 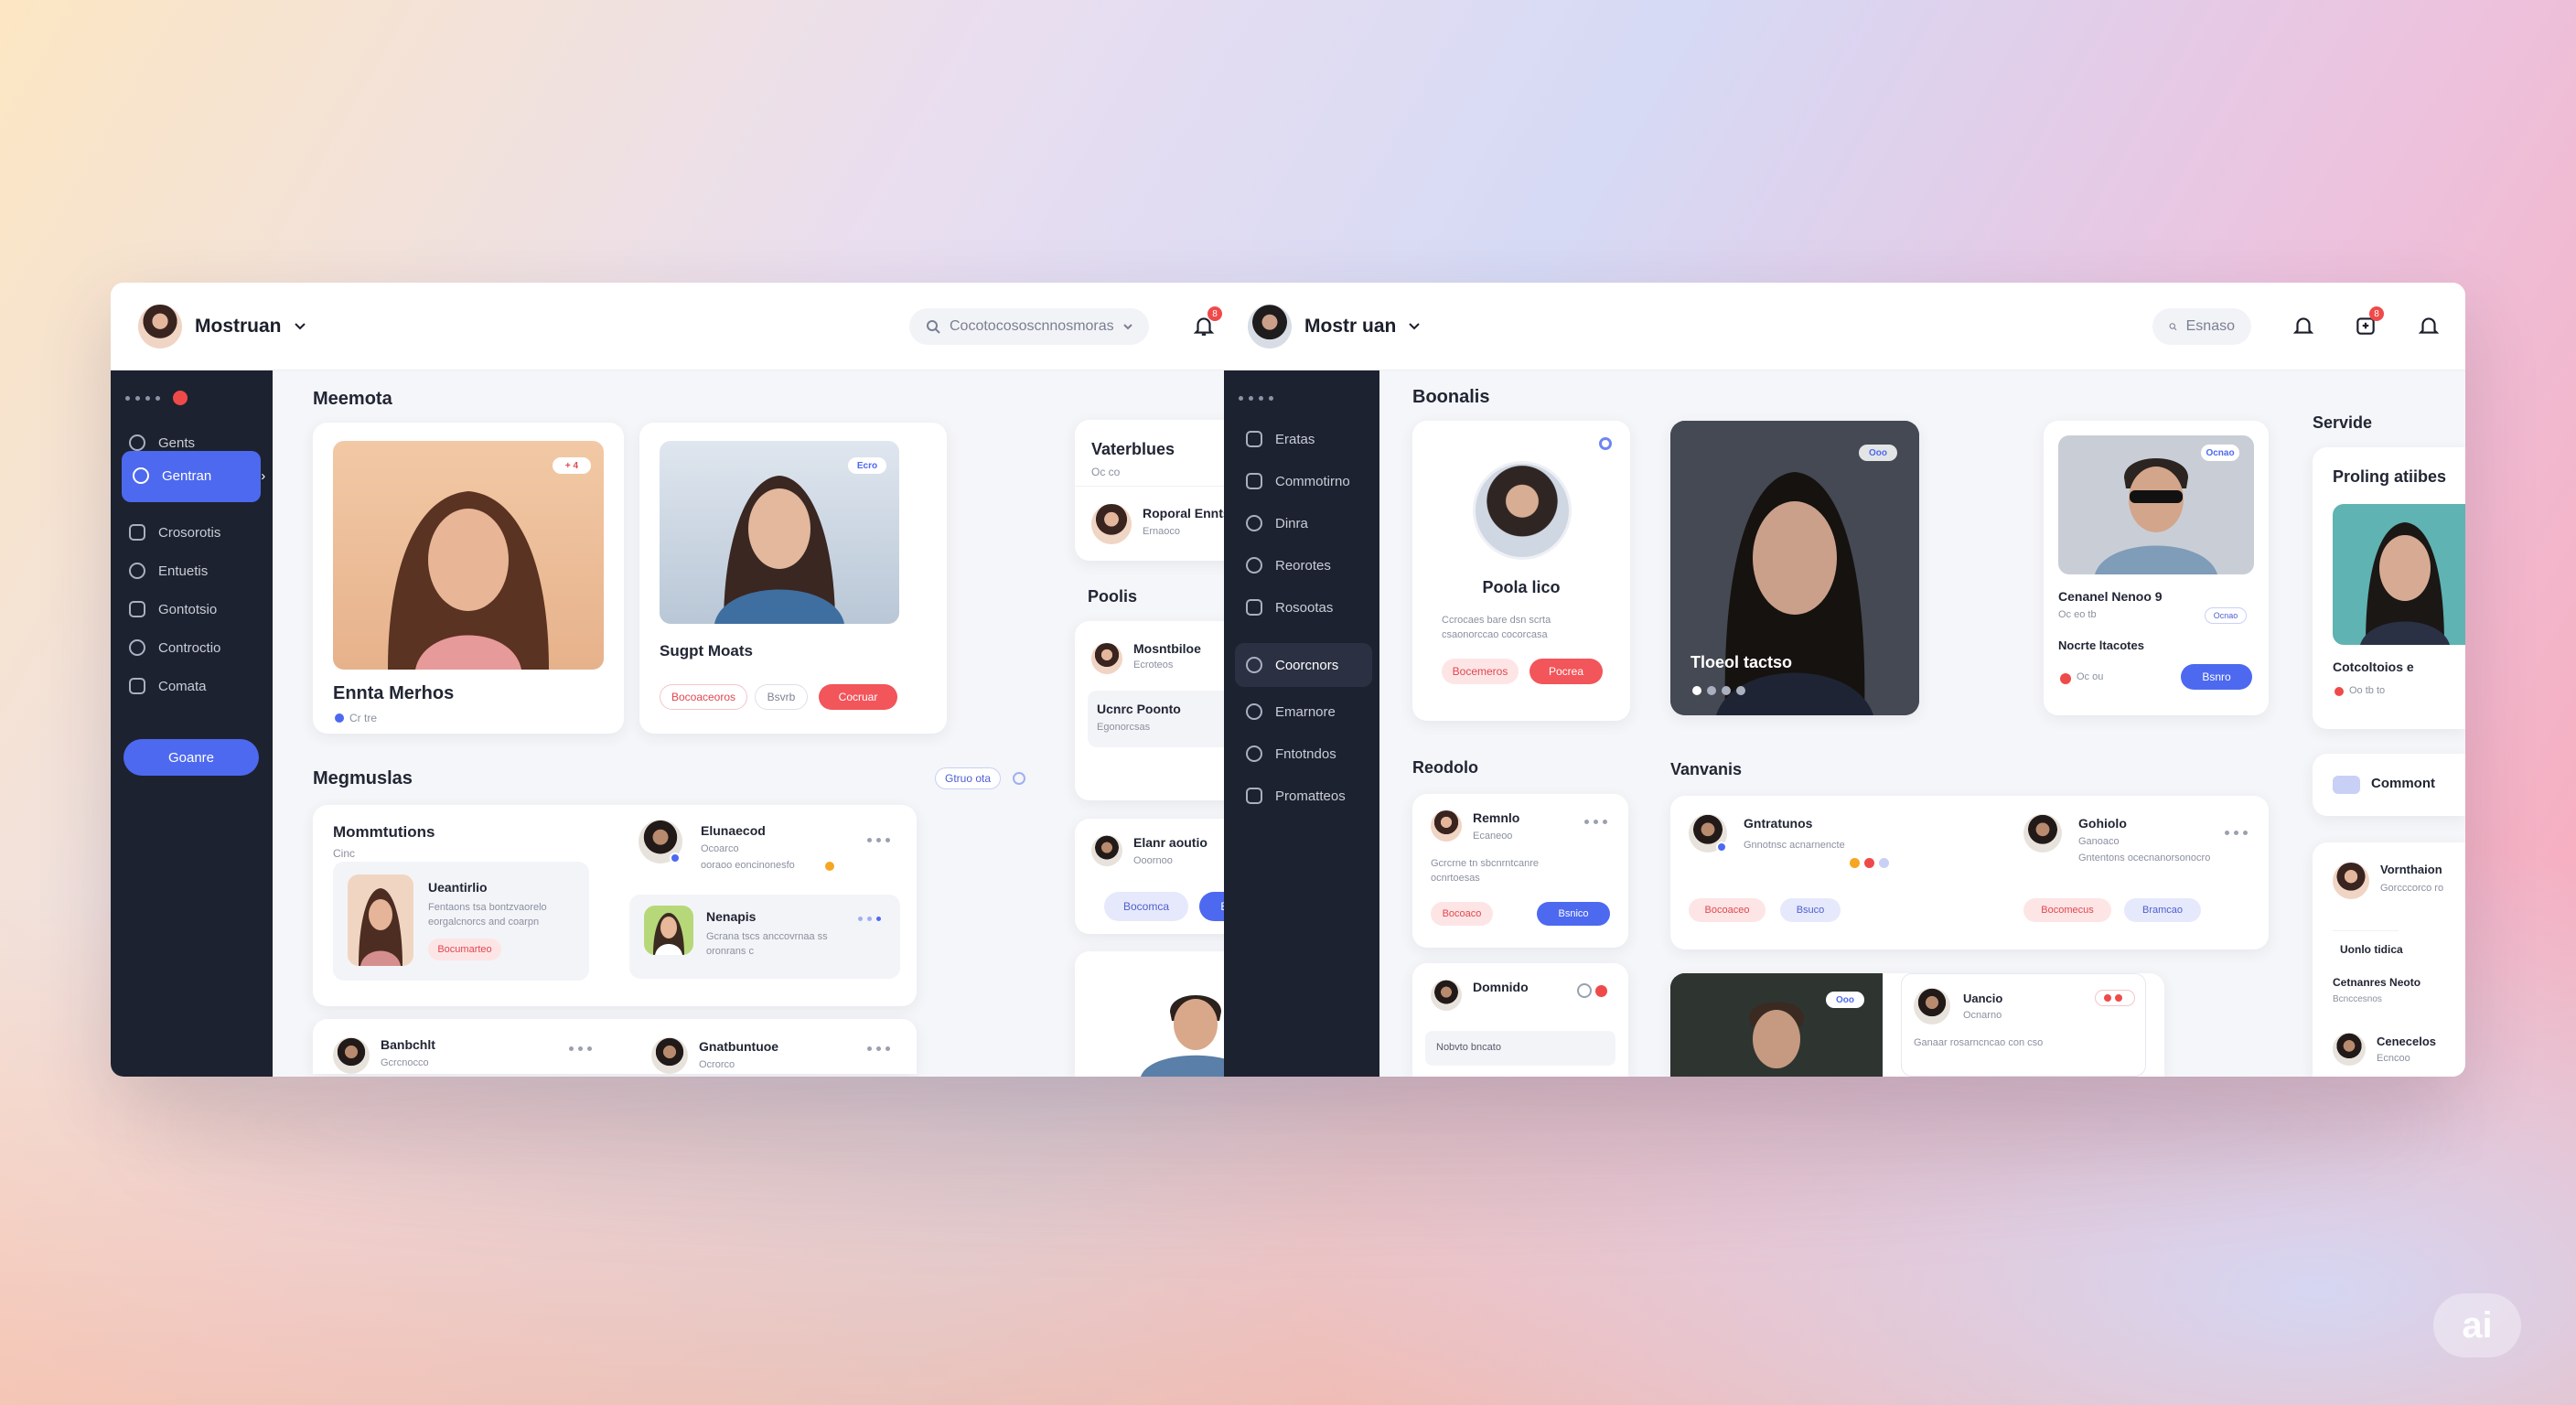 What do you see at coordinates (615, 1046) in the screenshot?
I see `bottom-feed-card: Banbchlt Gcrcnocco Gnatbuntuoe Ocrorco` at bounding box center [615, 1046].